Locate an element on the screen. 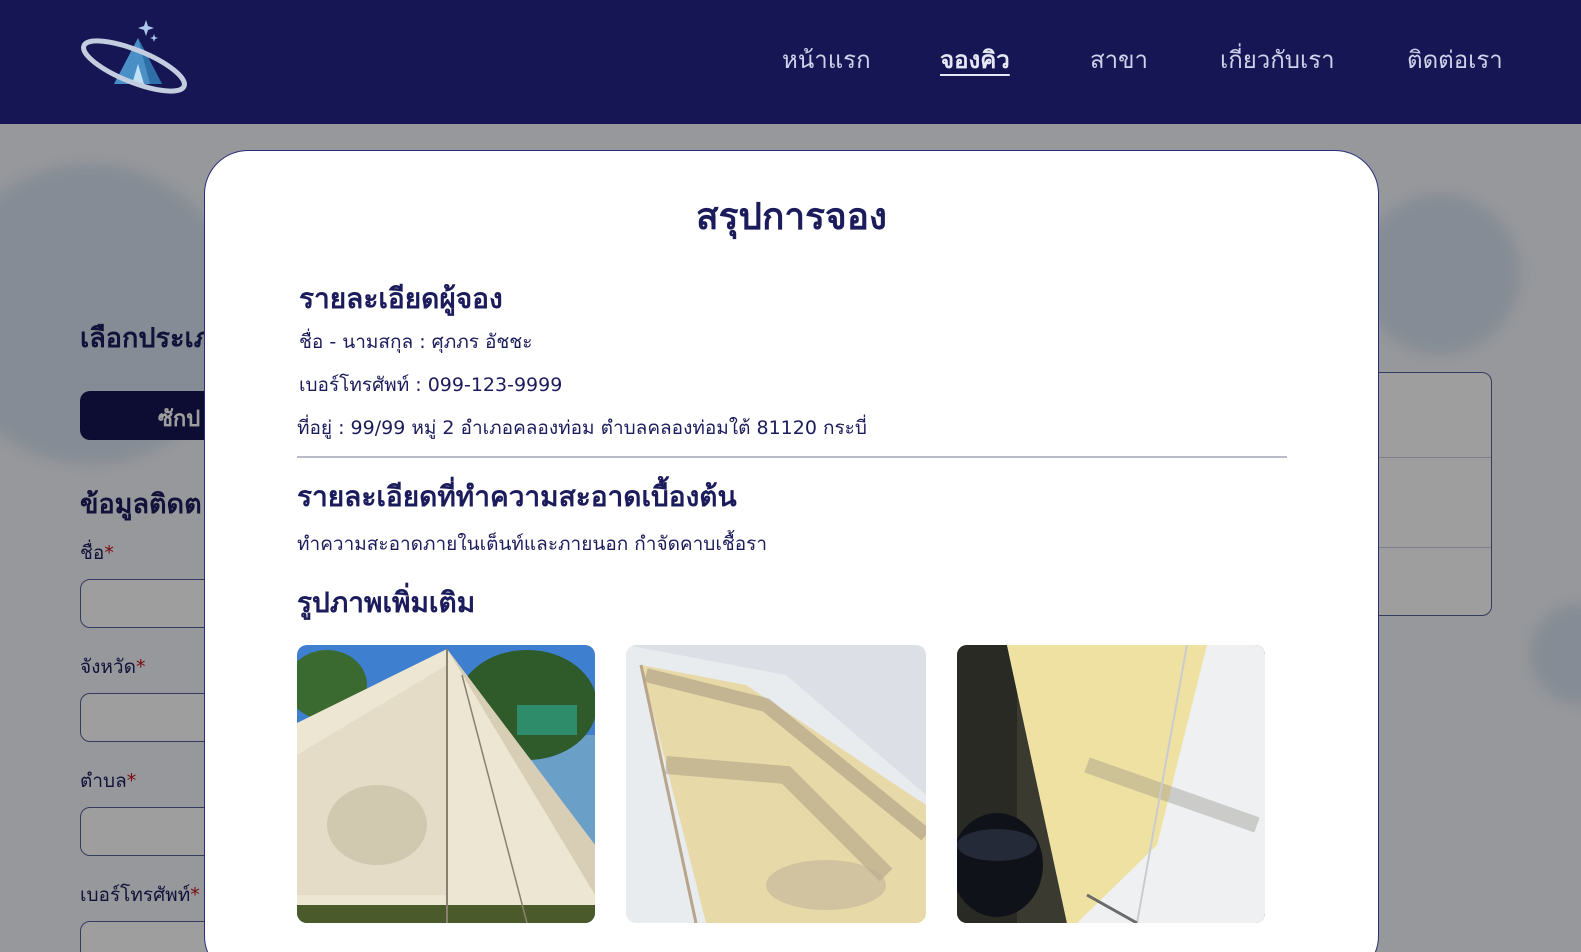 The width and height of the screenshot is (1581, 952). cleaning-details-heading: รายละเอียดที่ทำความสะอาดเบื้องต้น is located at coordinates (517, 496).